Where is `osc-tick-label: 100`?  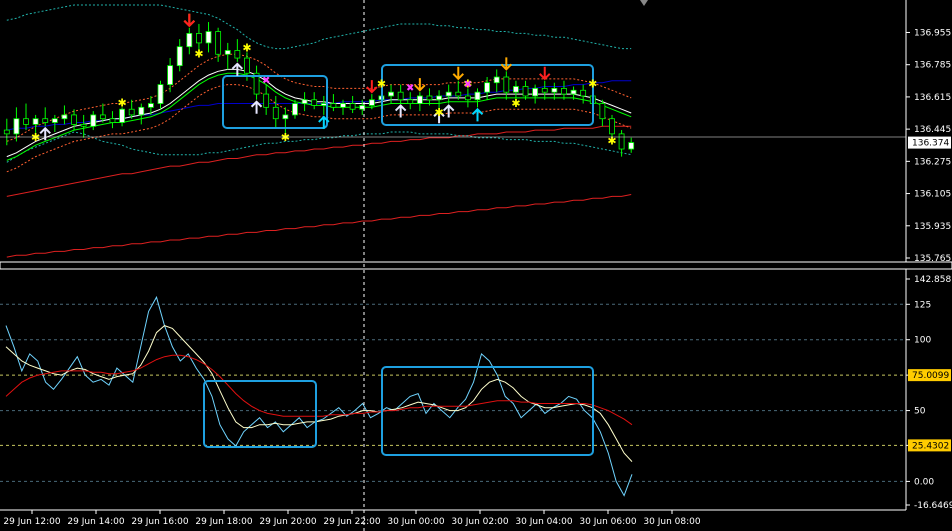
osc-tick-label: 100 is located at coordinates (922, 341).